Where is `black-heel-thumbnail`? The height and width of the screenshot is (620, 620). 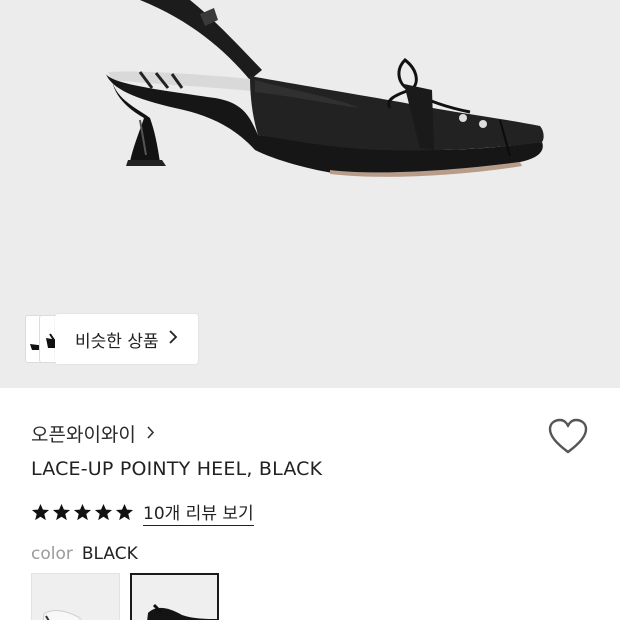
black-heel-thumbnail is located at coordinates (182, 611).